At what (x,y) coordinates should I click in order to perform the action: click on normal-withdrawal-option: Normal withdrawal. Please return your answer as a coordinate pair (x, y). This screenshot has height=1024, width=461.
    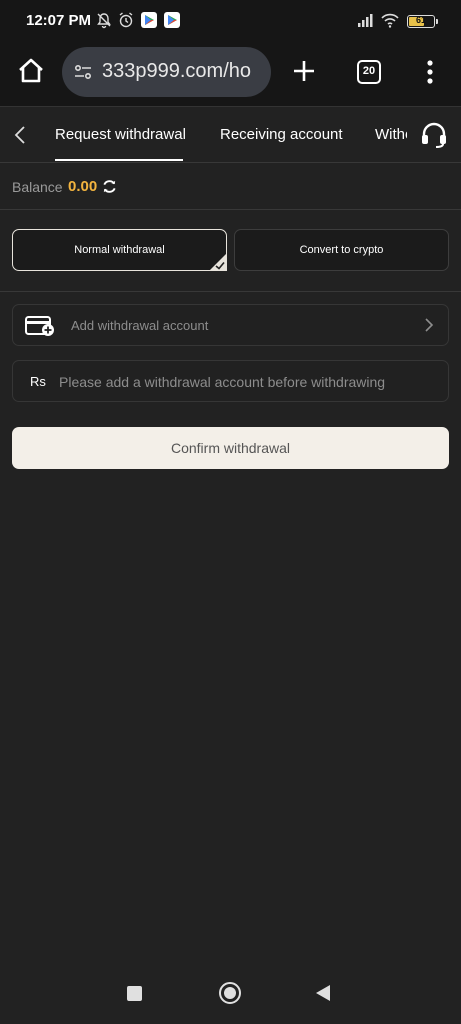
    Looking at the image, I should click on (119, 250).